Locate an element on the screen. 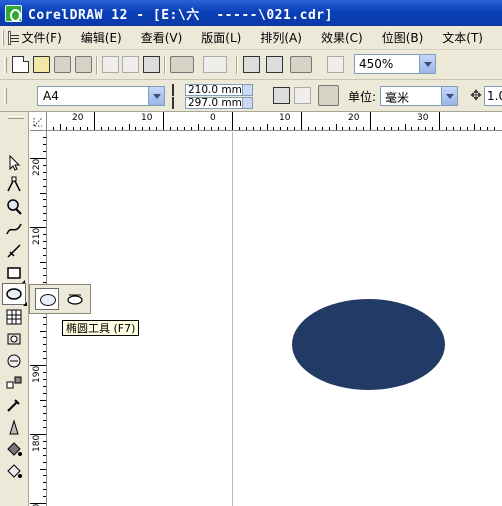 The image size is (502, 506). menu-arrange: 排列(A) is located at coordinates (281, 37).